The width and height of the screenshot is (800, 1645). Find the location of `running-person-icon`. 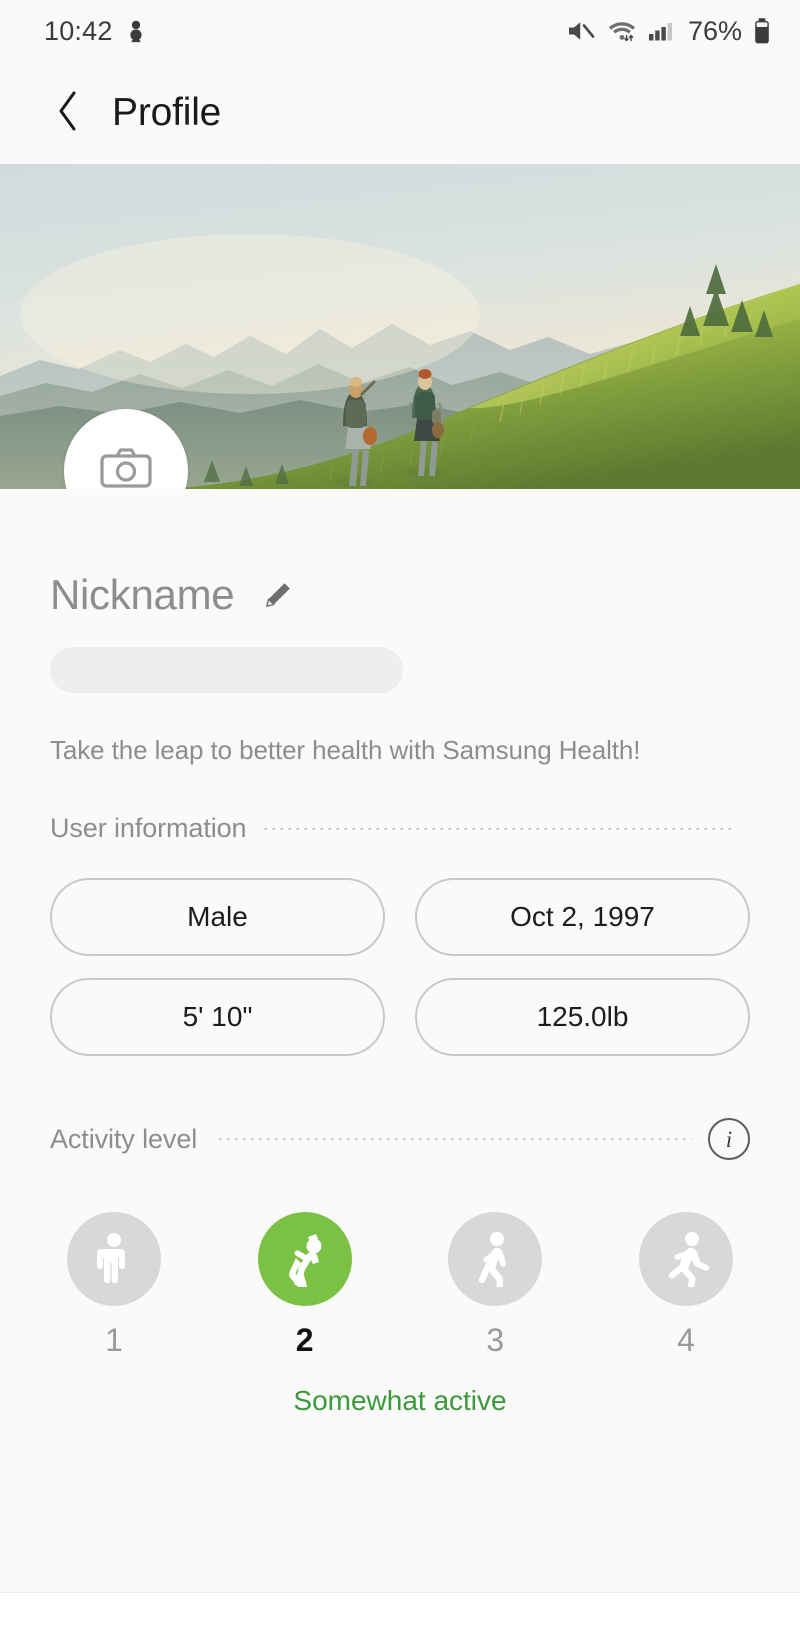

running-person-icon is located at coordinates (686, 1259).